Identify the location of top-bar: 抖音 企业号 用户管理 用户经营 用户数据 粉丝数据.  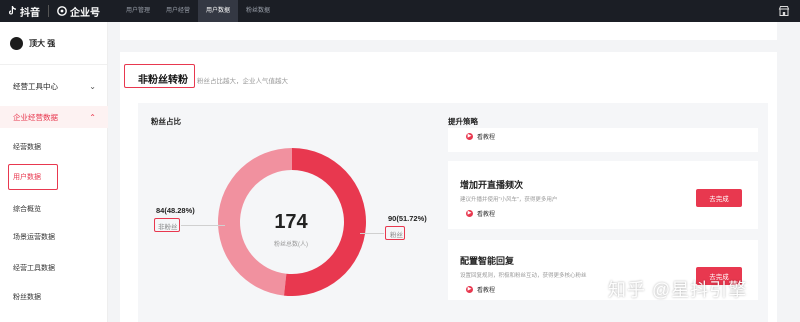
(400, 11).